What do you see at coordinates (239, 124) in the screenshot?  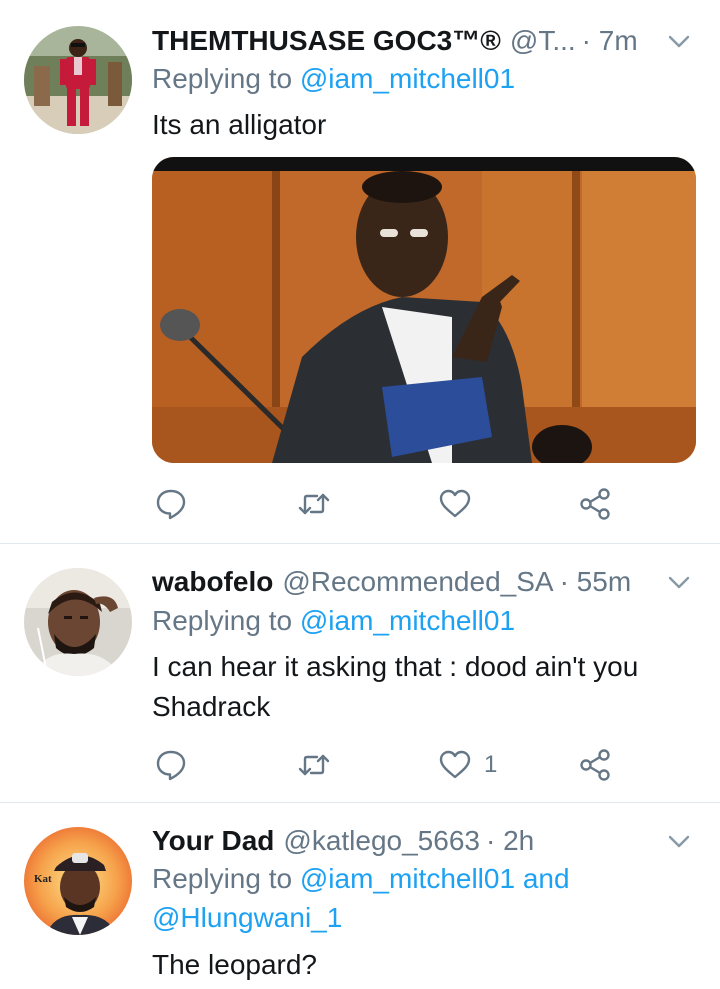 I see `tweet-text: Its an alligator` at bounding box center [239, 124].